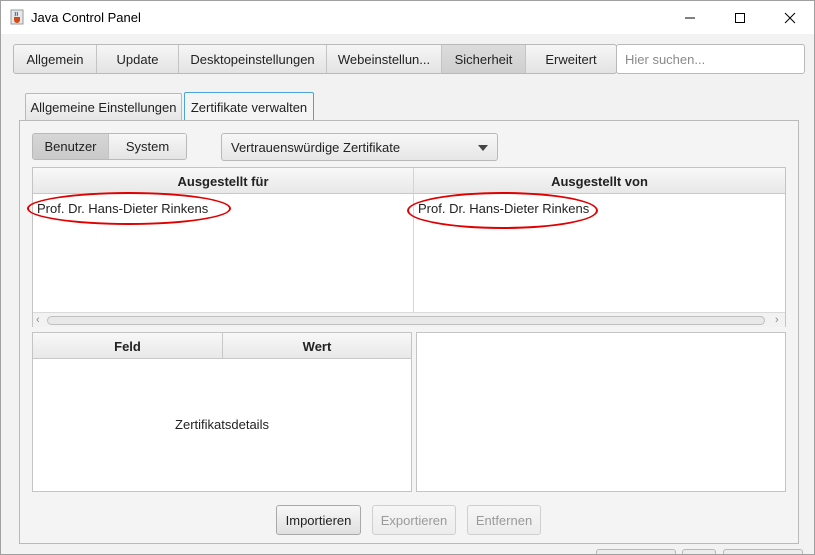  I want to click on certificate-type-select: Vertrauenswürdige Zertifikate, so click(359, 147).